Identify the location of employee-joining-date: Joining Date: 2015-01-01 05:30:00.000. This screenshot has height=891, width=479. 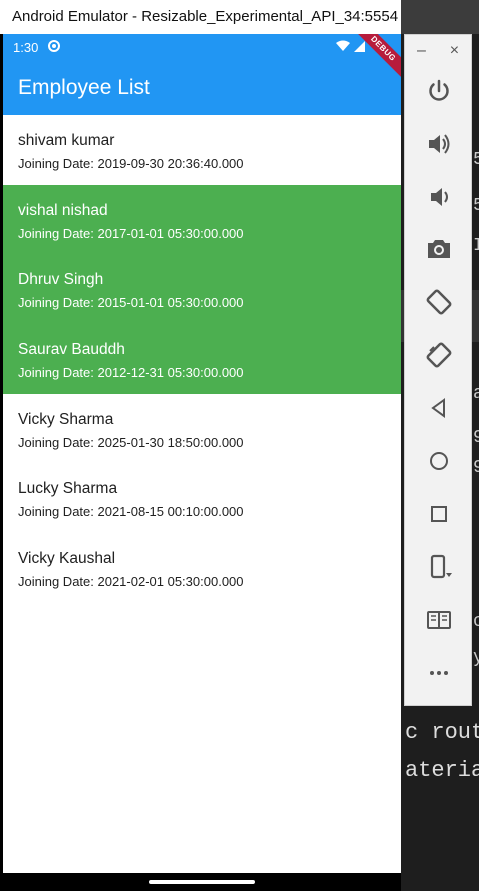
(131, 303).